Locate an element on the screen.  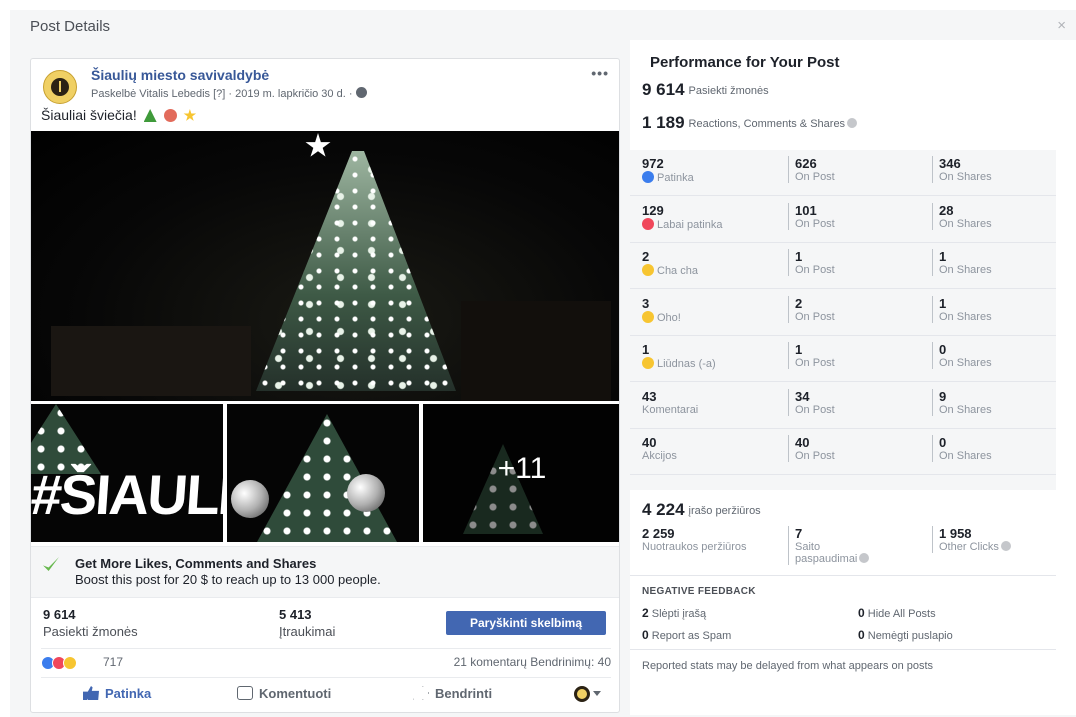
post-text-content: Šiauliai šviečia! is located at coordinates (89, 115).